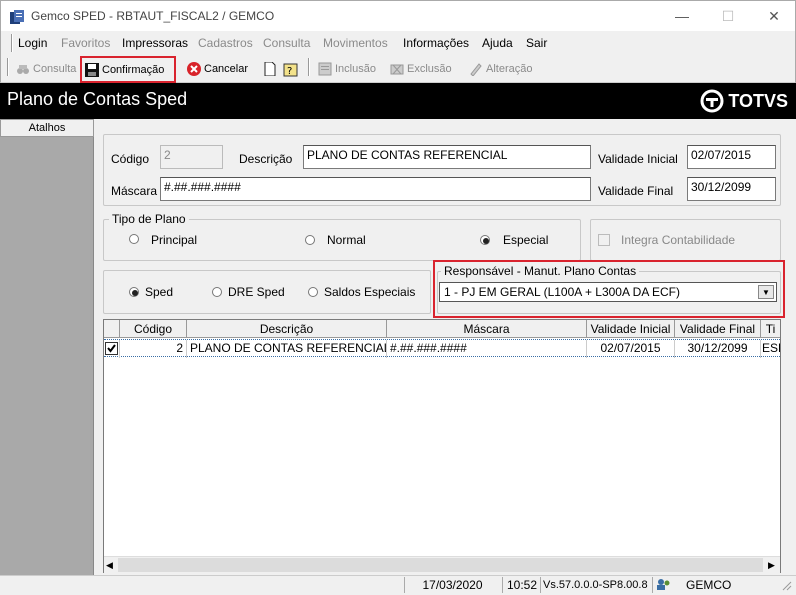  Describe the element at coordinates (678, 240) in the screenshot. I see `integra-label: Integra Contabilidade` at that location.